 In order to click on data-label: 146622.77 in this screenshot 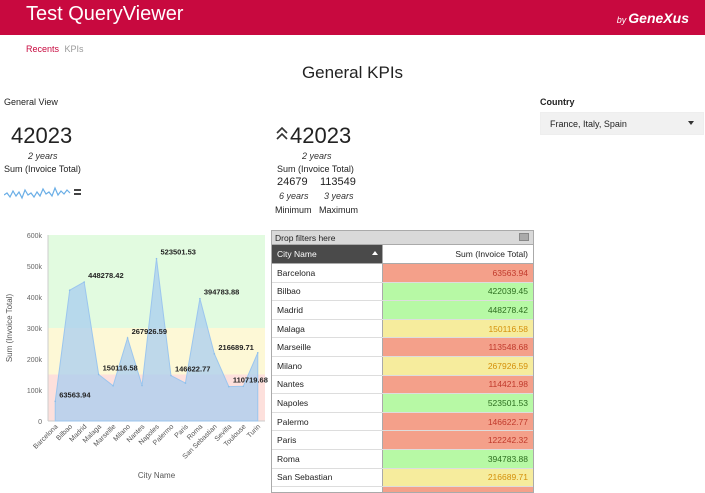, I will do `click(192, 369)`.